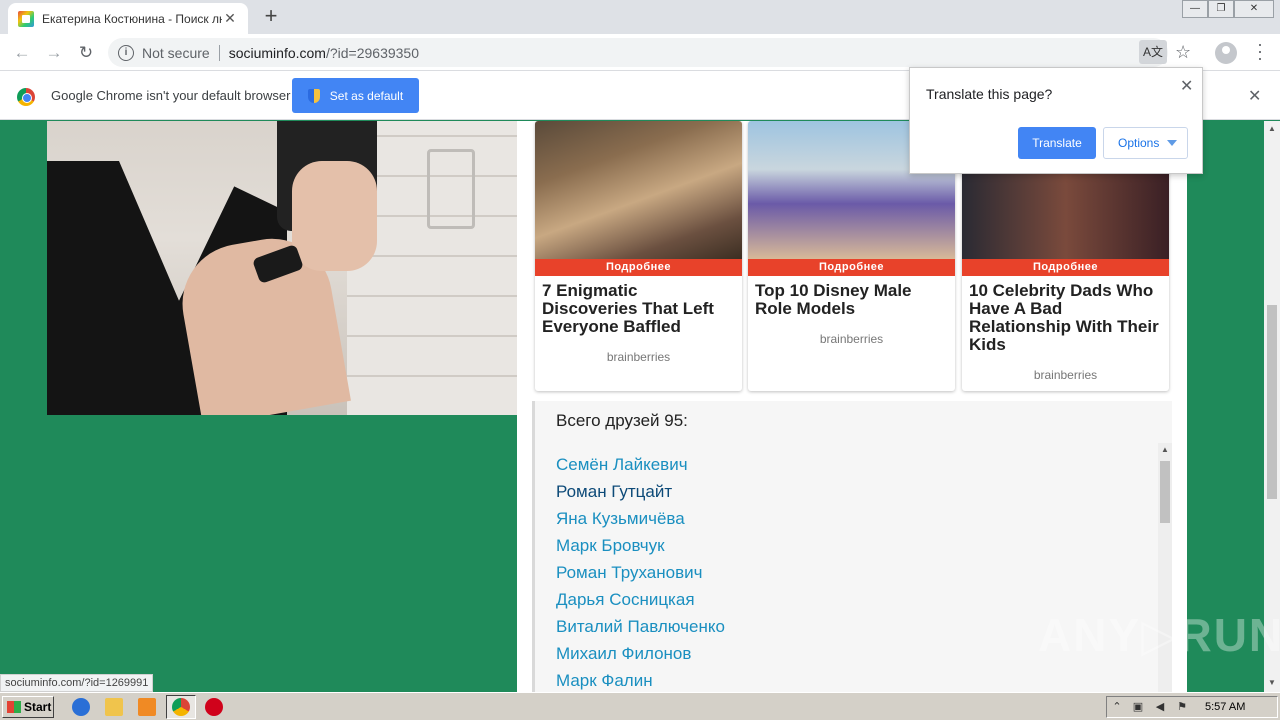 This screenshot has width=1280, height=720. I want to click on page-scroll-thumb, so click(1272, 402).